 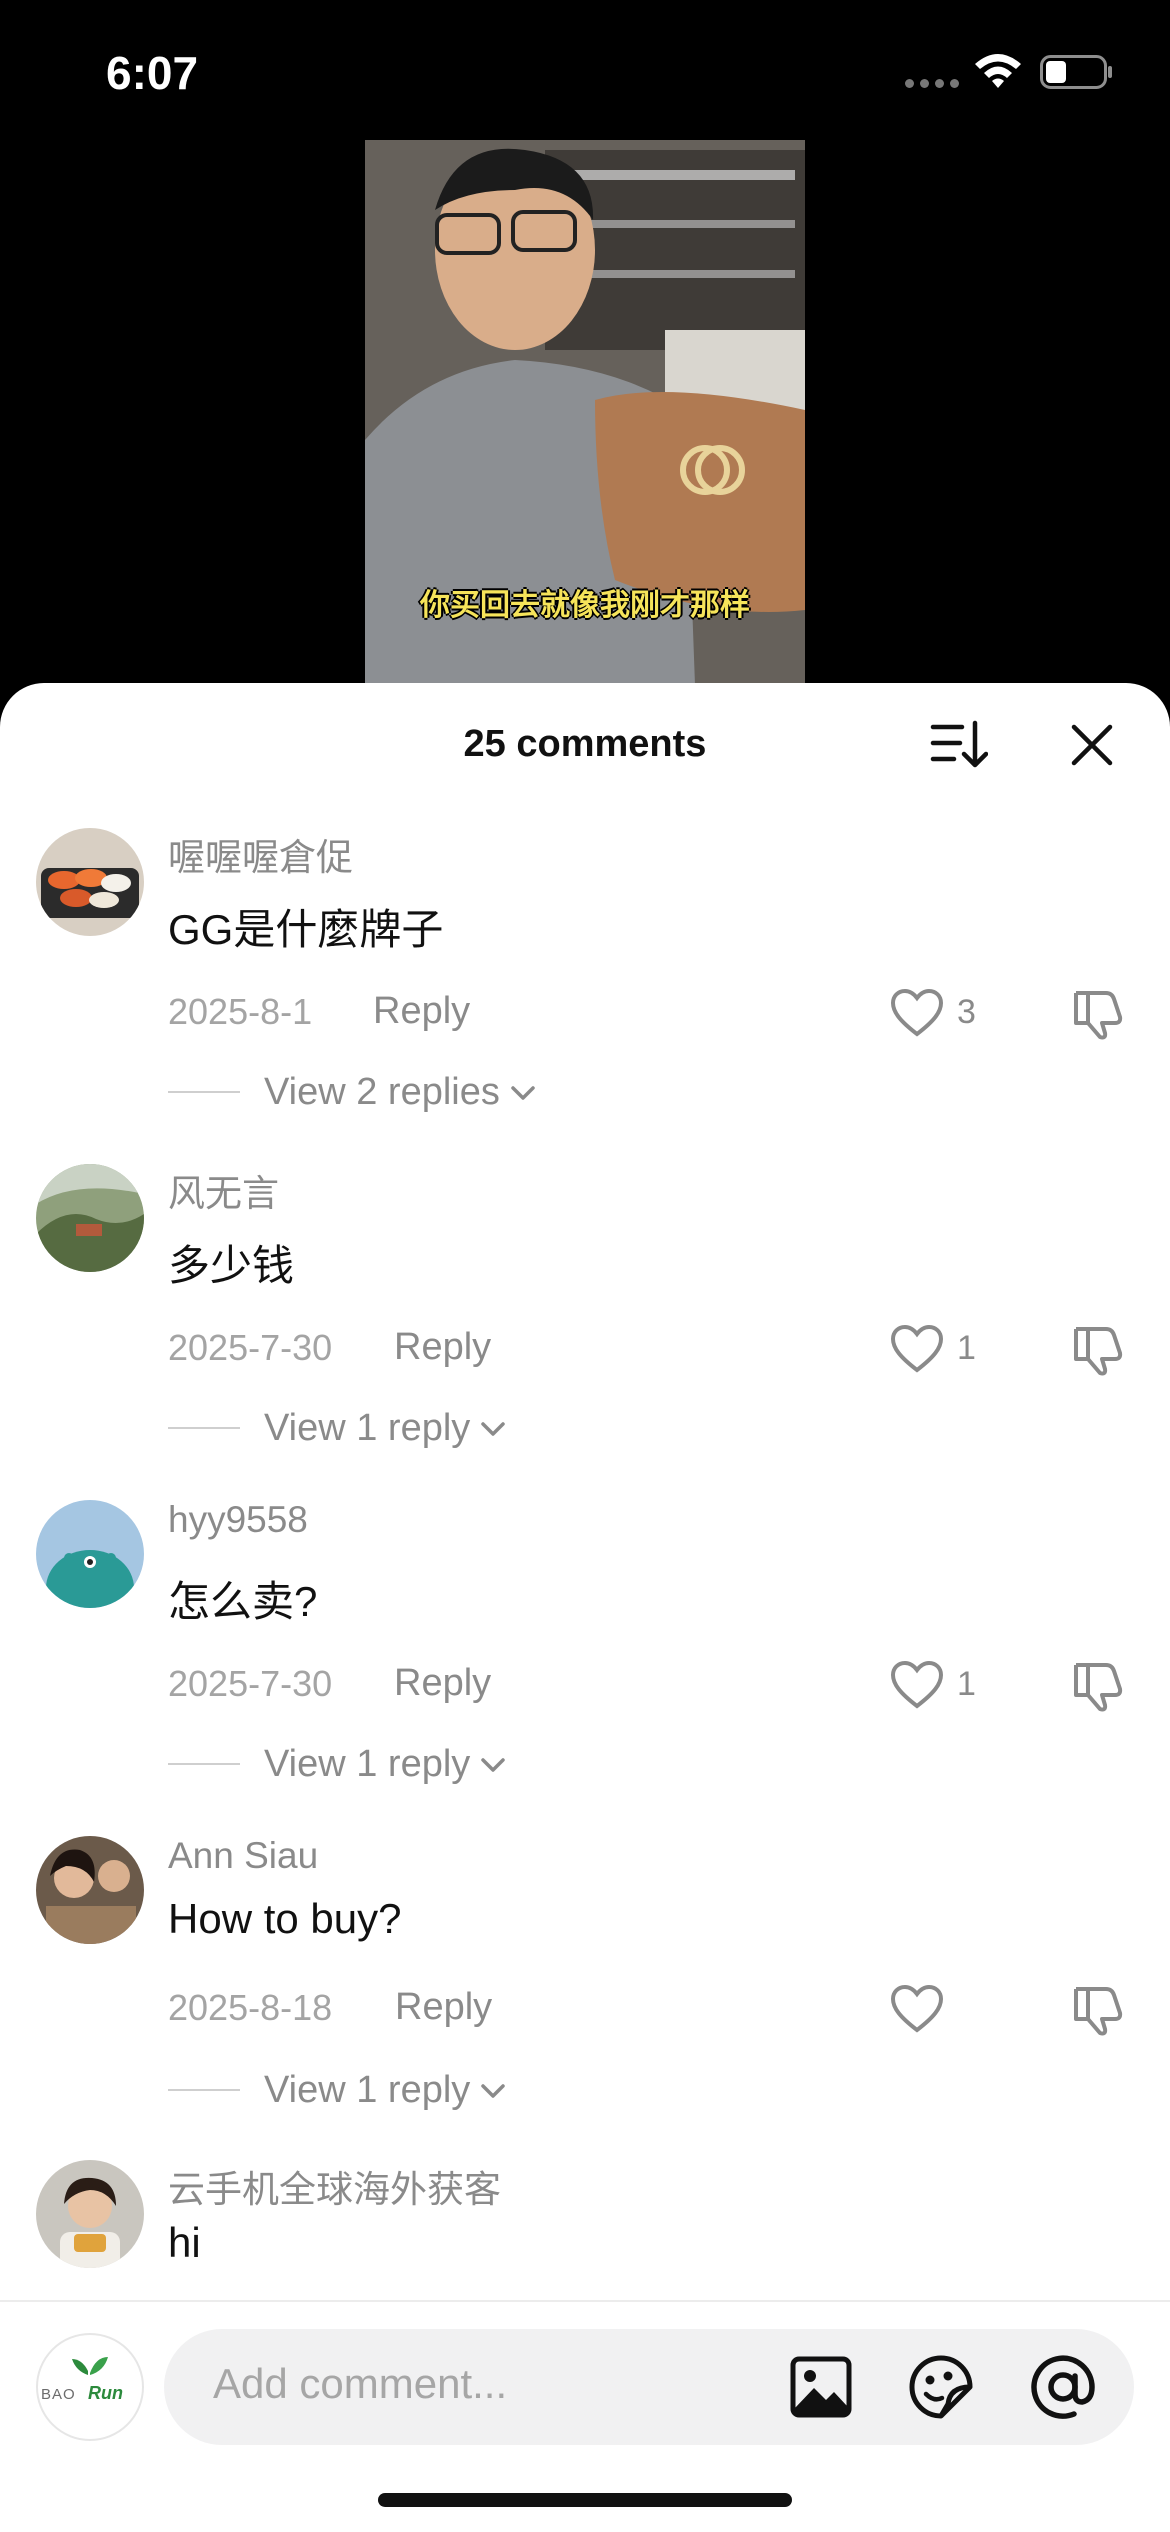 I want to click on comment-username: 风无言, so click(x=223, y=1190).